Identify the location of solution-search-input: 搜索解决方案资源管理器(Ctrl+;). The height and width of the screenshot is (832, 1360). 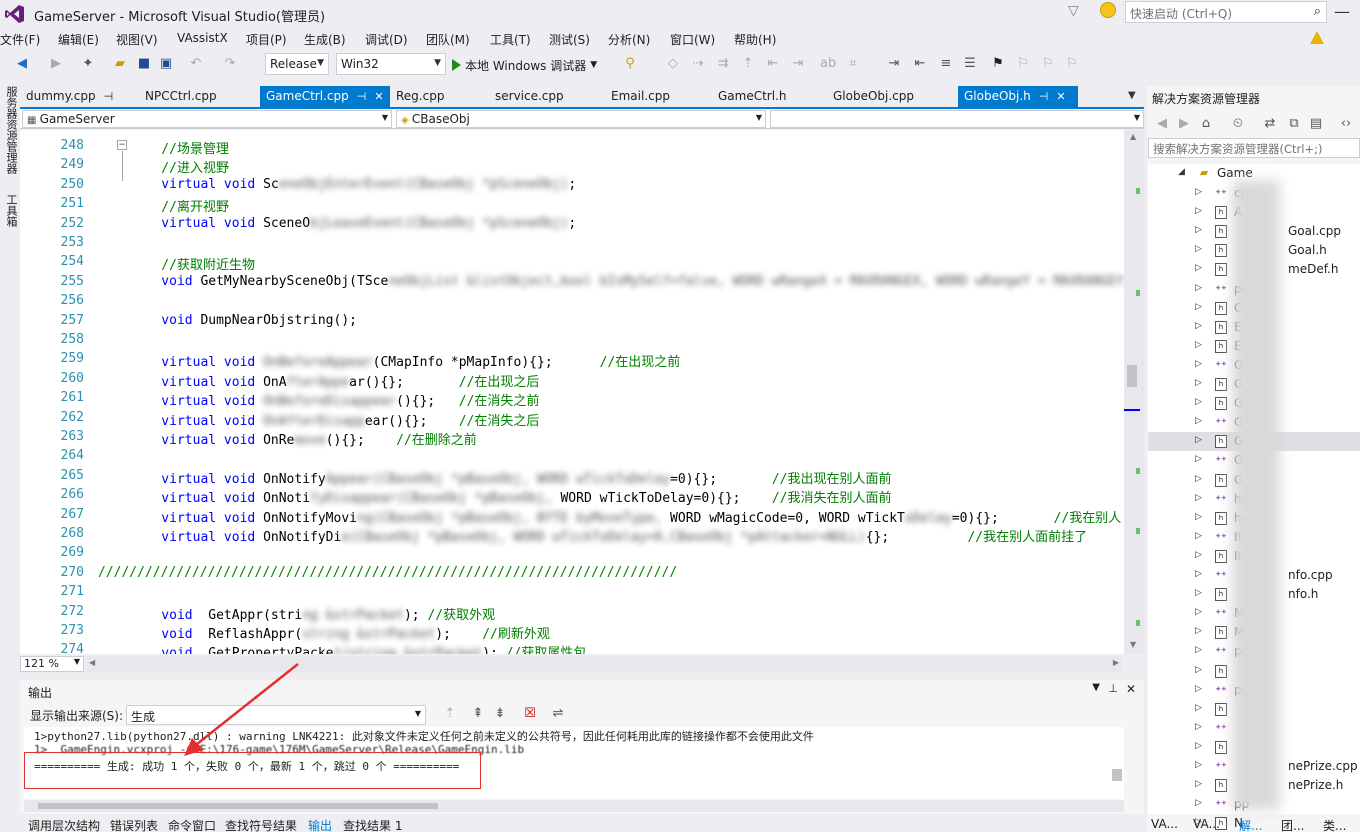
(1254, 148).